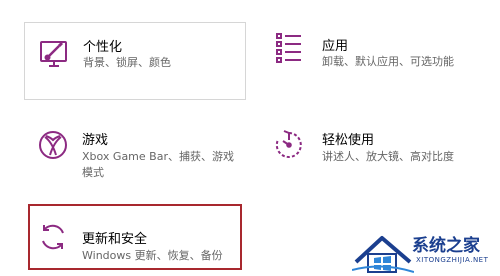 Image resolution: width=500 pixels, height=276 pixels. I want to click on update-security-tile: 更新和安全 Windows 更新、恢复、备份, so click(135, 237).